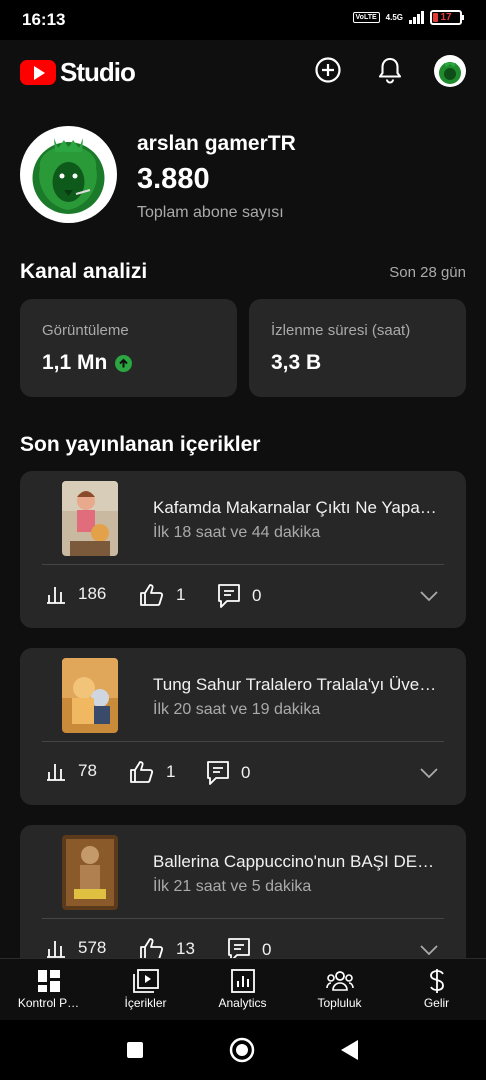 Image resolution: width=486 pixels, height=1080 pixels. What do you see at coordinates (437, 981) in the screenshot?
I see `dollar-icon` at bounding box center [437, 981].